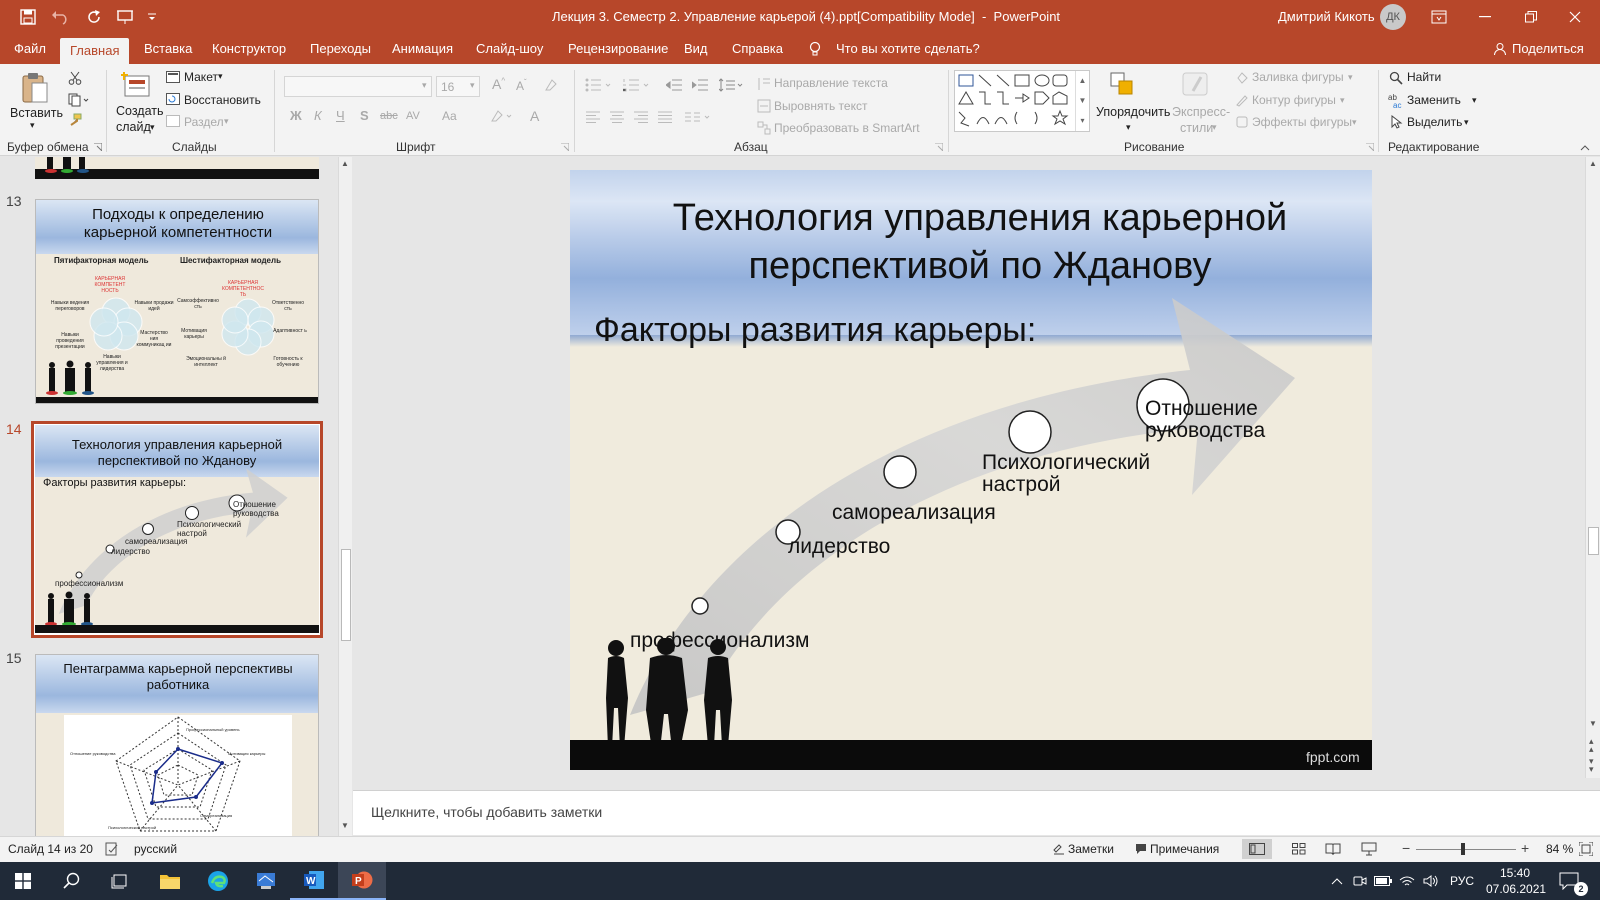 Image resolution: width=1600 pixels, height=900 pixels. What do you see at coordinates (1326, 16) in the screenshot?
I see `user-name: Дмитрий Кикоть` at bounding box center [1326, 16].